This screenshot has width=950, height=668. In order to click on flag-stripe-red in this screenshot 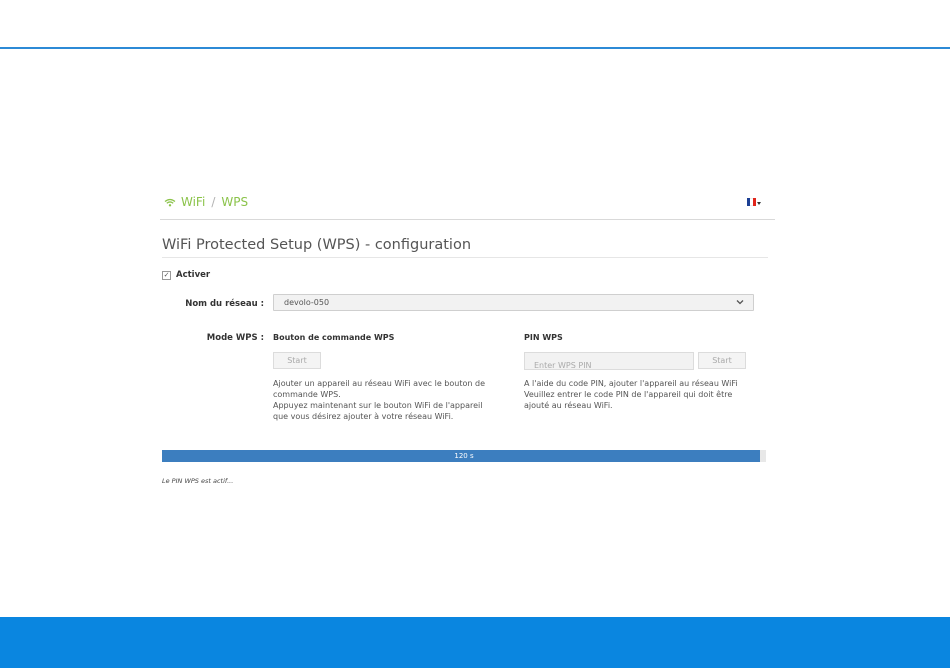, I will do `click(754, 202)`.